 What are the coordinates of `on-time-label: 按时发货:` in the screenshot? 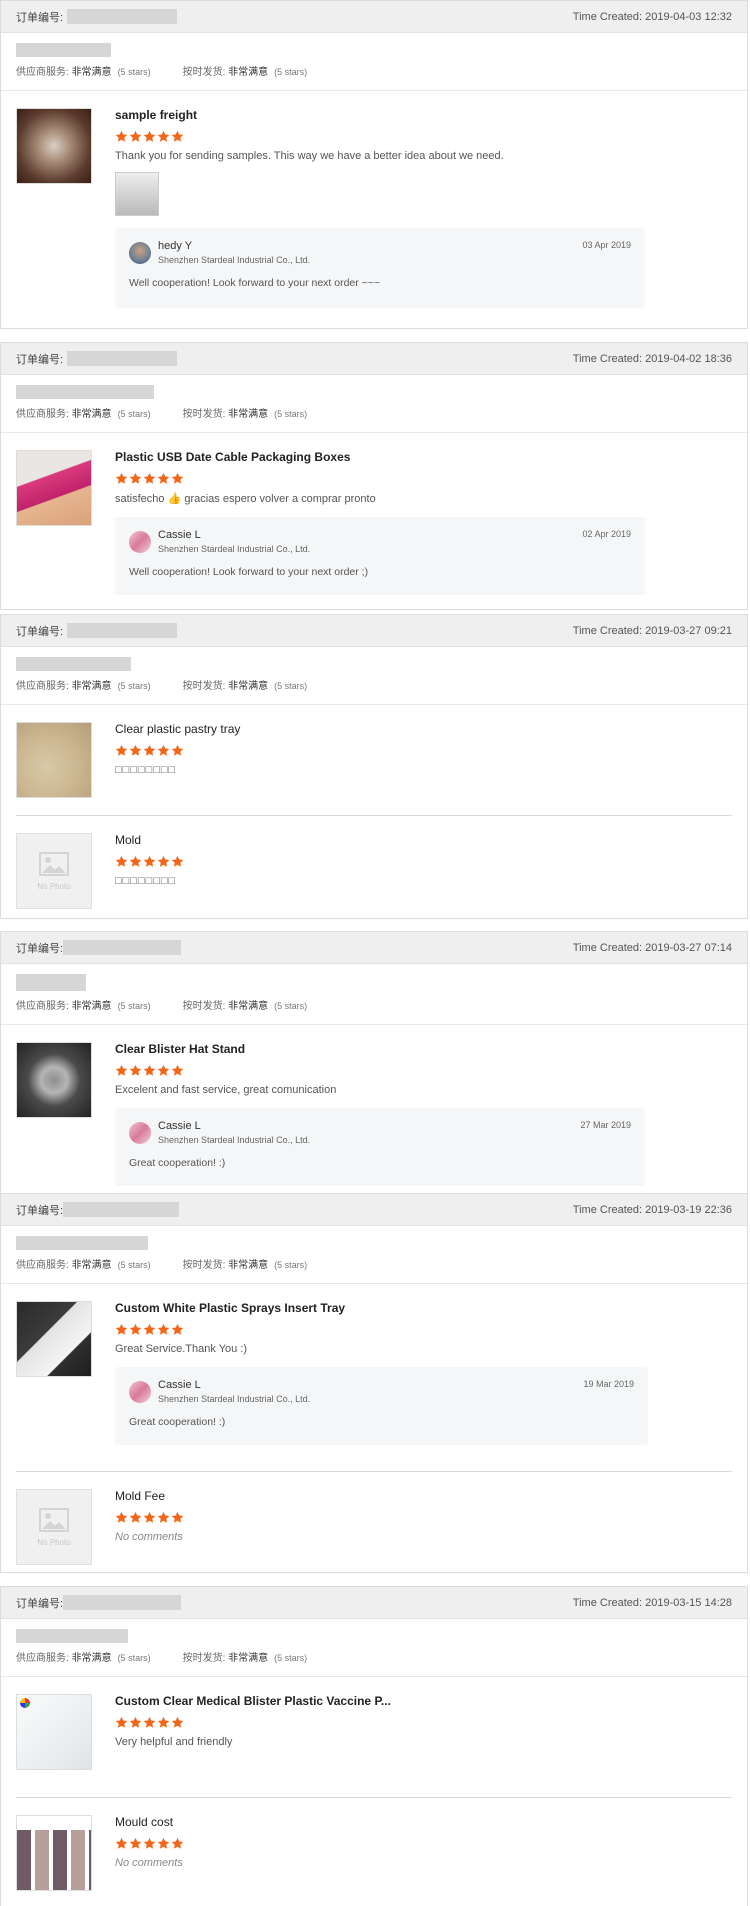 It's located at (204, 72).